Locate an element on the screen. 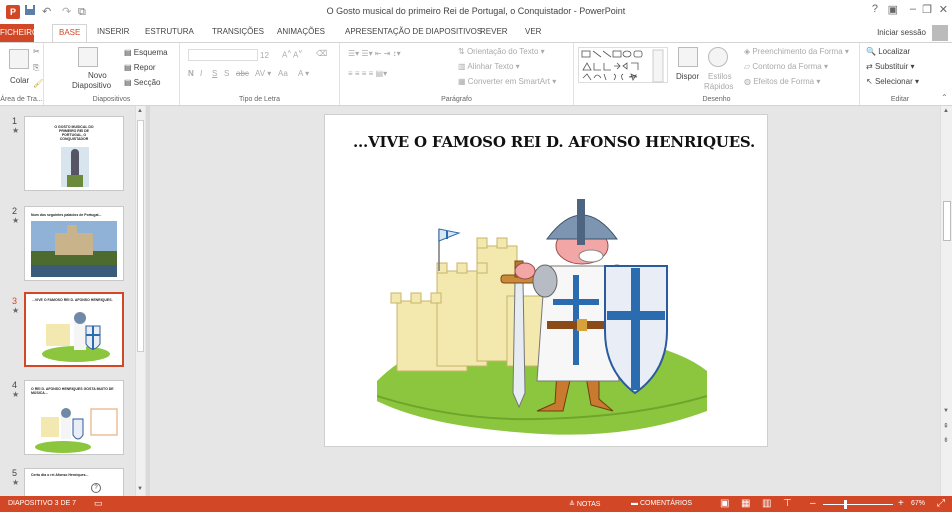 Image resolution: width=952 pixels, height=512 pixels. new-slide-label-1: Novo is located at coordinates (97, 75).